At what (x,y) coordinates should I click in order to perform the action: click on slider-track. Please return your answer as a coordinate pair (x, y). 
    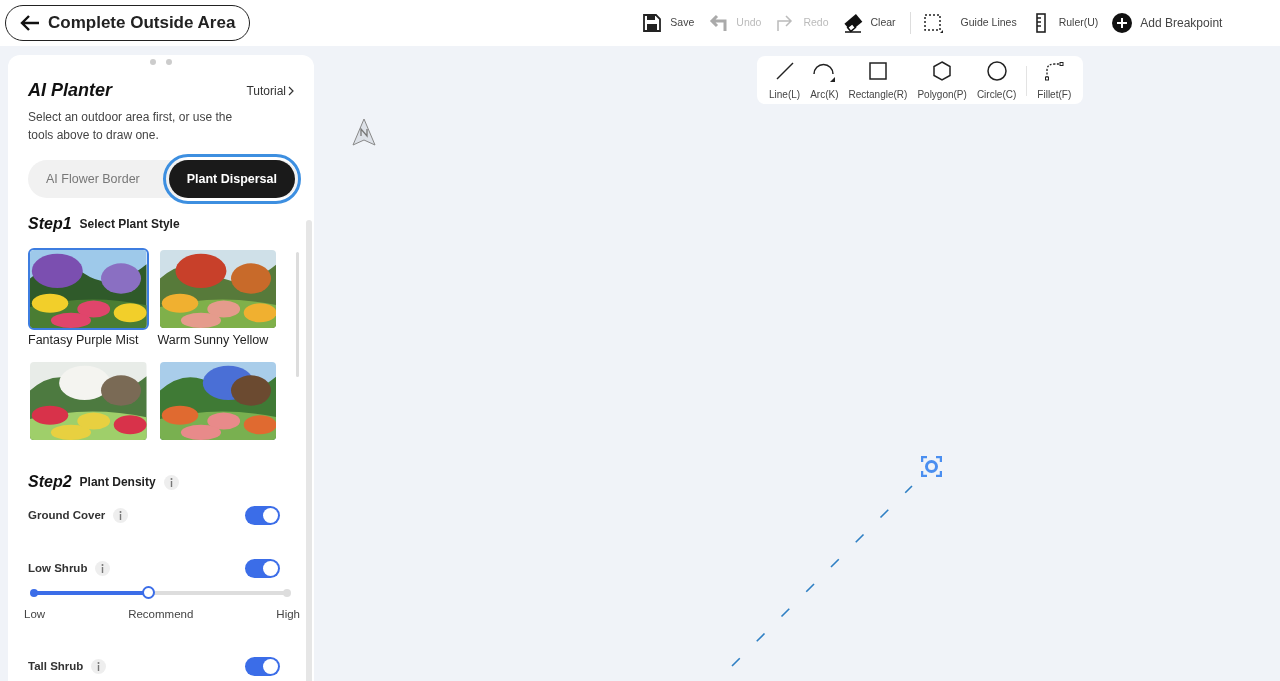
    Looking at the image, I should click on (160, 593).